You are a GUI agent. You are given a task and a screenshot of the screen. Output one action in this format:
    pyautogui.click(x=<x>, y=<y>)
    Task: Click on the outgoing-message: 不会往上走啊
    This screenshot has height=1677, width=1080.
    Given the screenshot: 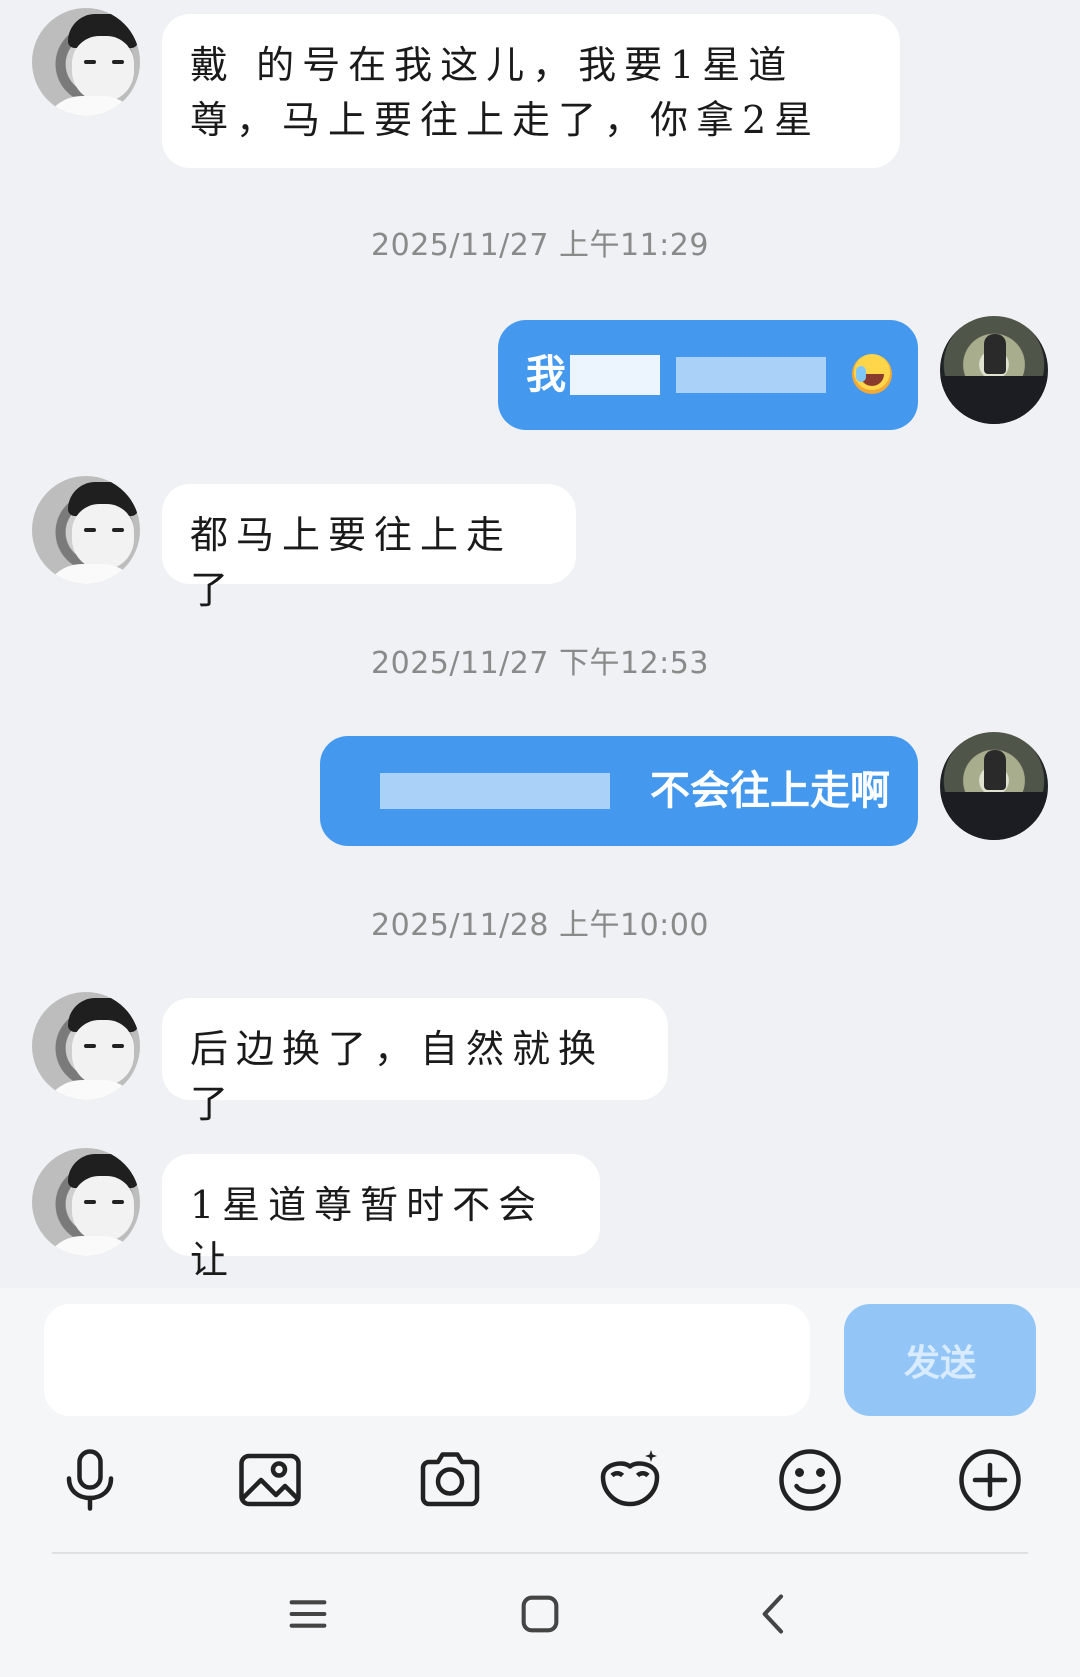 What is the action you would take?
    pyautogui.click(x=619, y=791)
    